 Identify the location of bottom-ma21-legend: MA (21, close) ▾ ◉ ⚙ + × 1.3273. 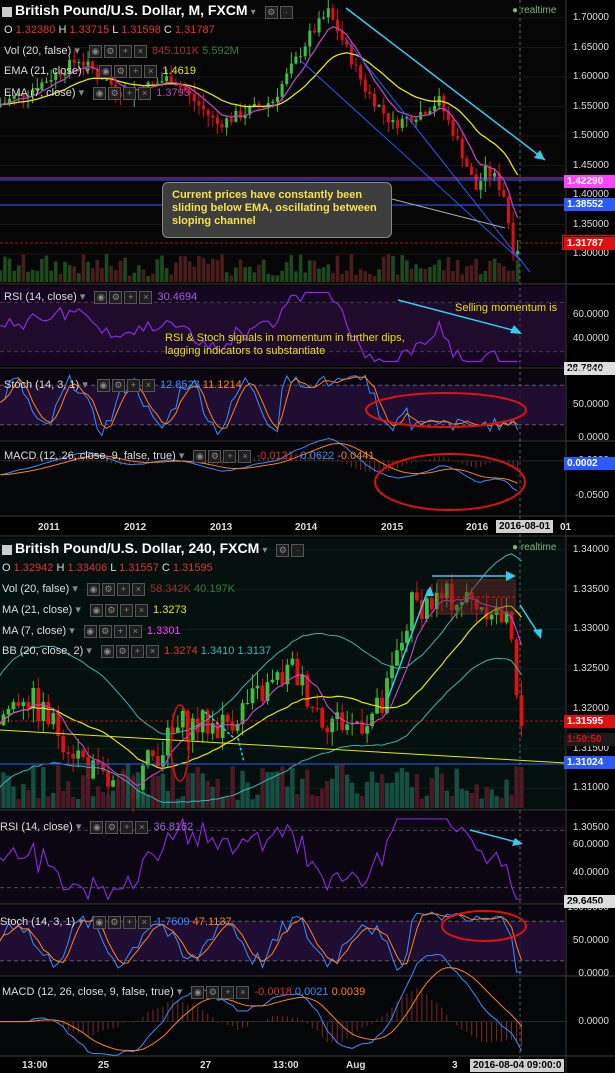
(94, 610).